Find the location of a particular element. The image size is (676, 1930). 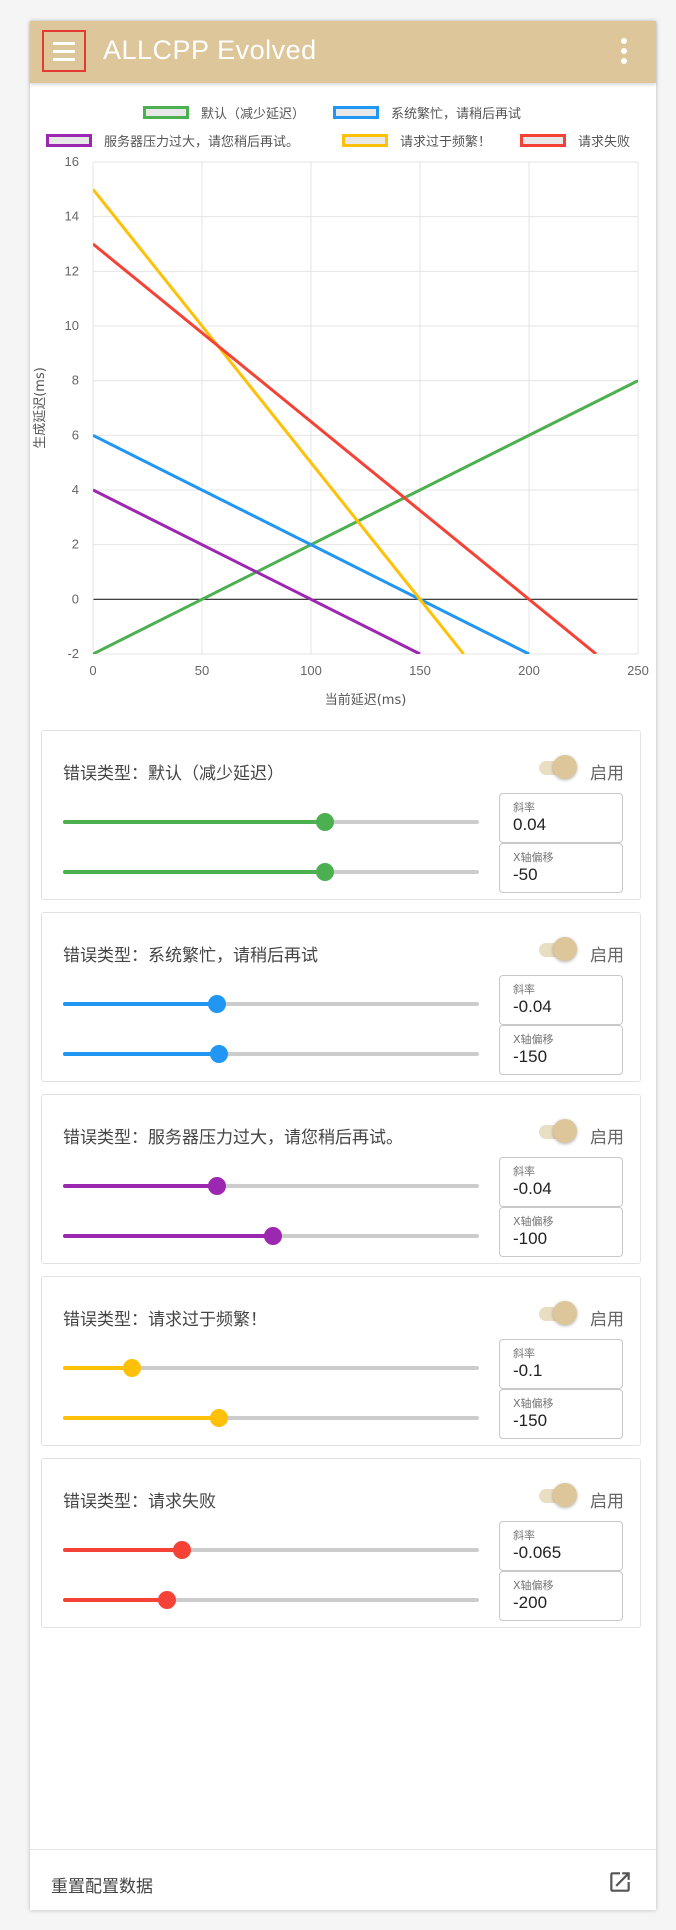

y-tick-label: 12 is located at coordinates (72, 270).